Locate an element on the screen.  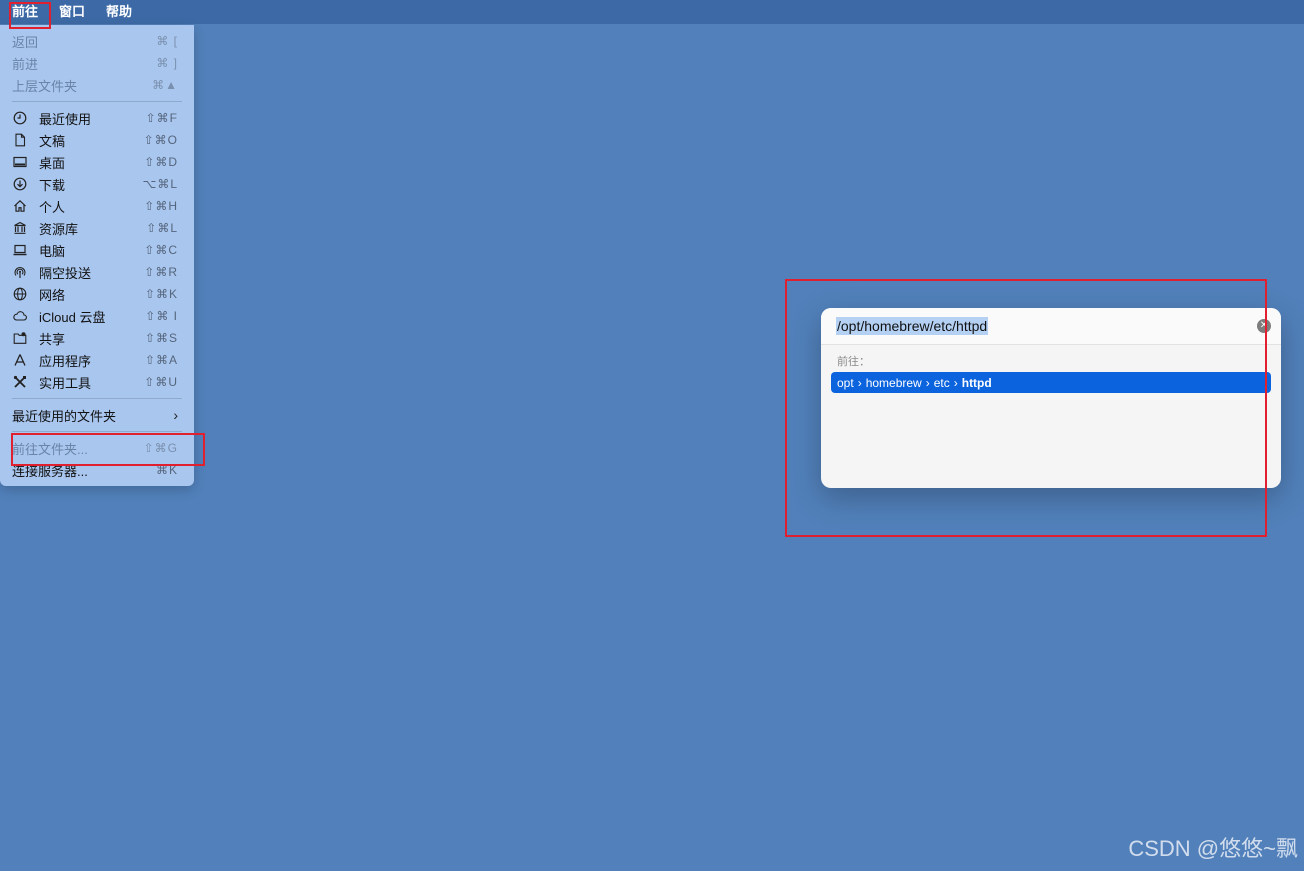
menu-item-recent-folders: 最近使用的文件夹 › is located at coordinates (97, 415).